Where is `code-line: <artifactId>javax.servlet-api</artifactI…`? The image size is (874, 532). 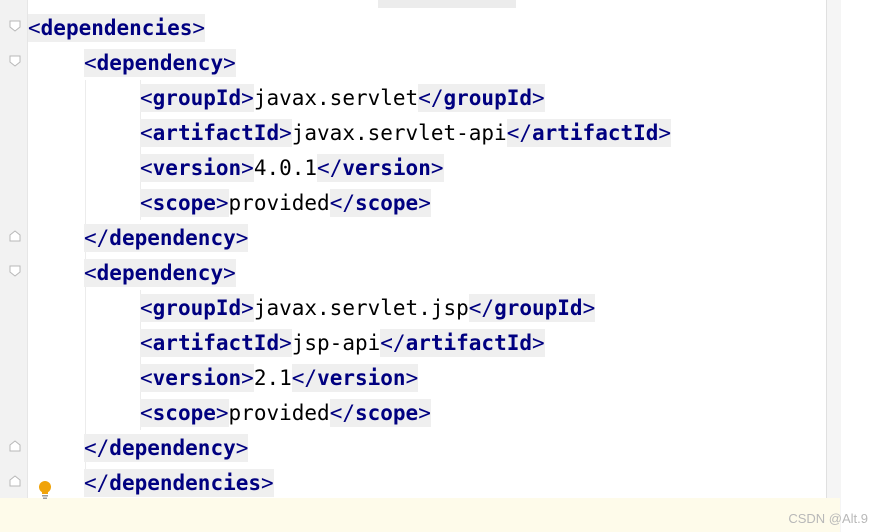 code-line: <artifactId>javax.servlet-api</artifactI… is located at coordinates (406, 132).